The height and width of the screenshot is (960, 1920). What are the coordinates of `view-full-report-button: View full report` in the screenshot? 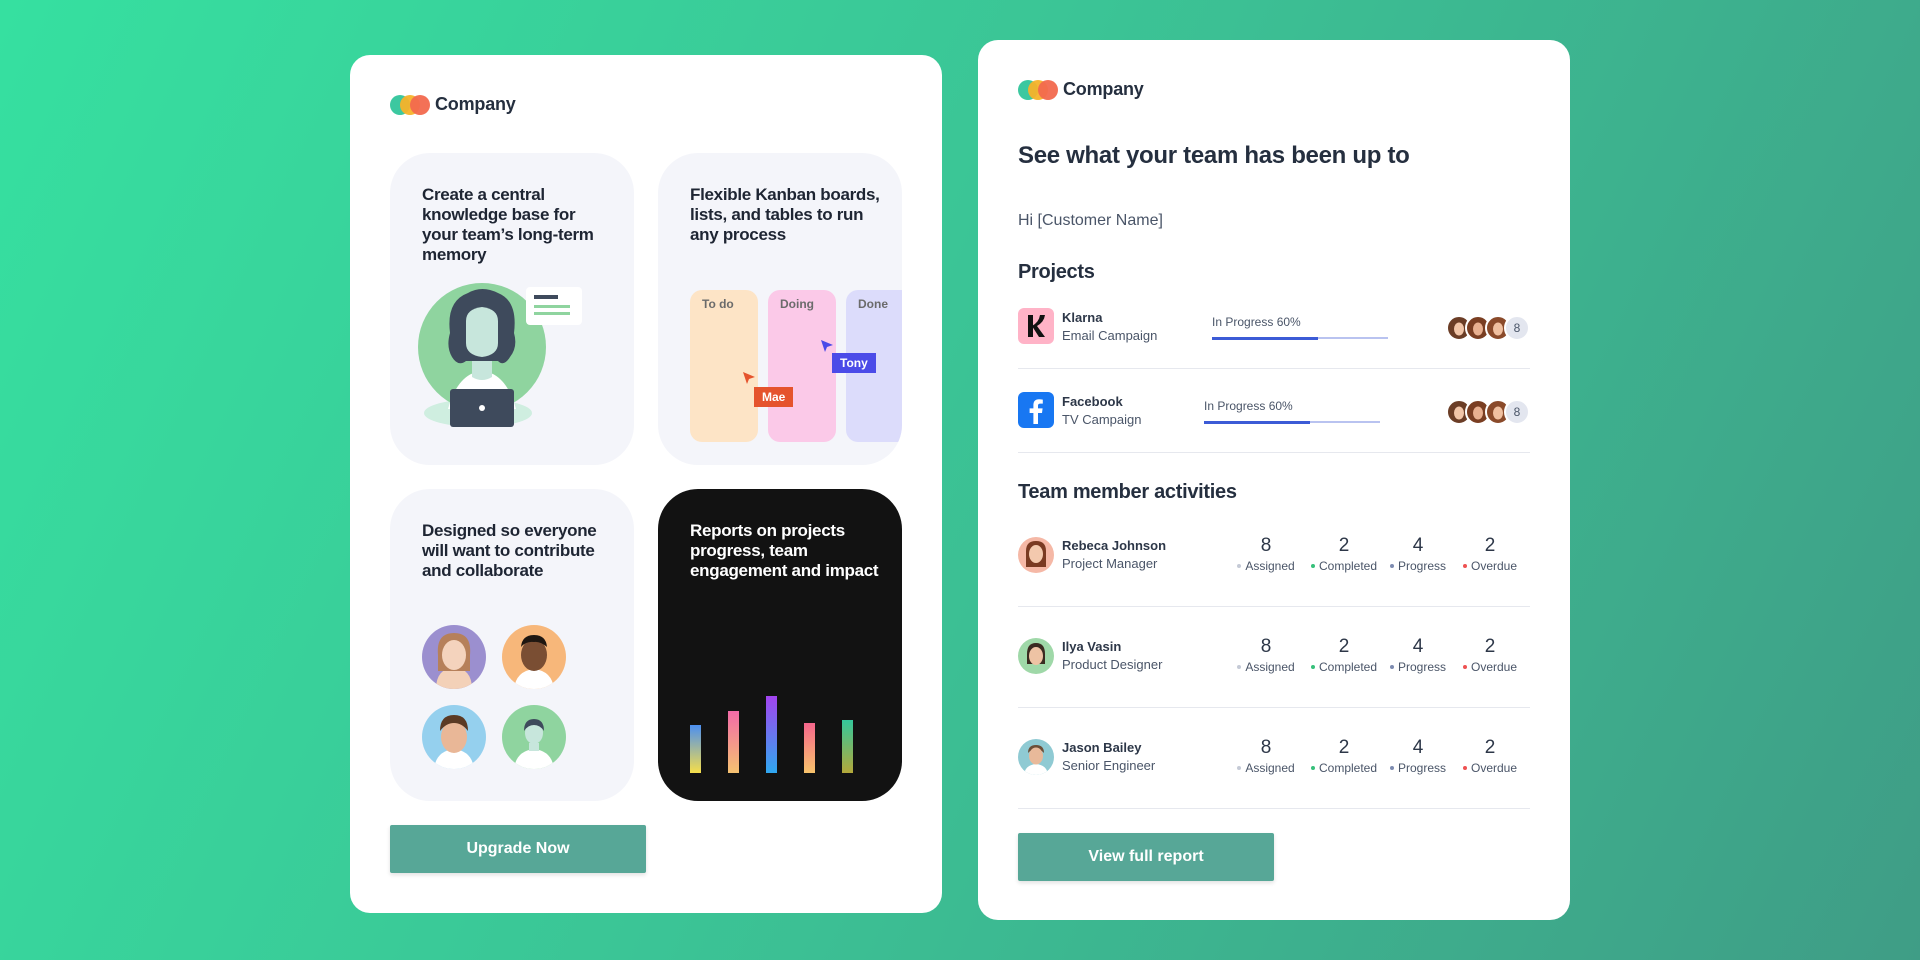 It's located at (1146, 857).